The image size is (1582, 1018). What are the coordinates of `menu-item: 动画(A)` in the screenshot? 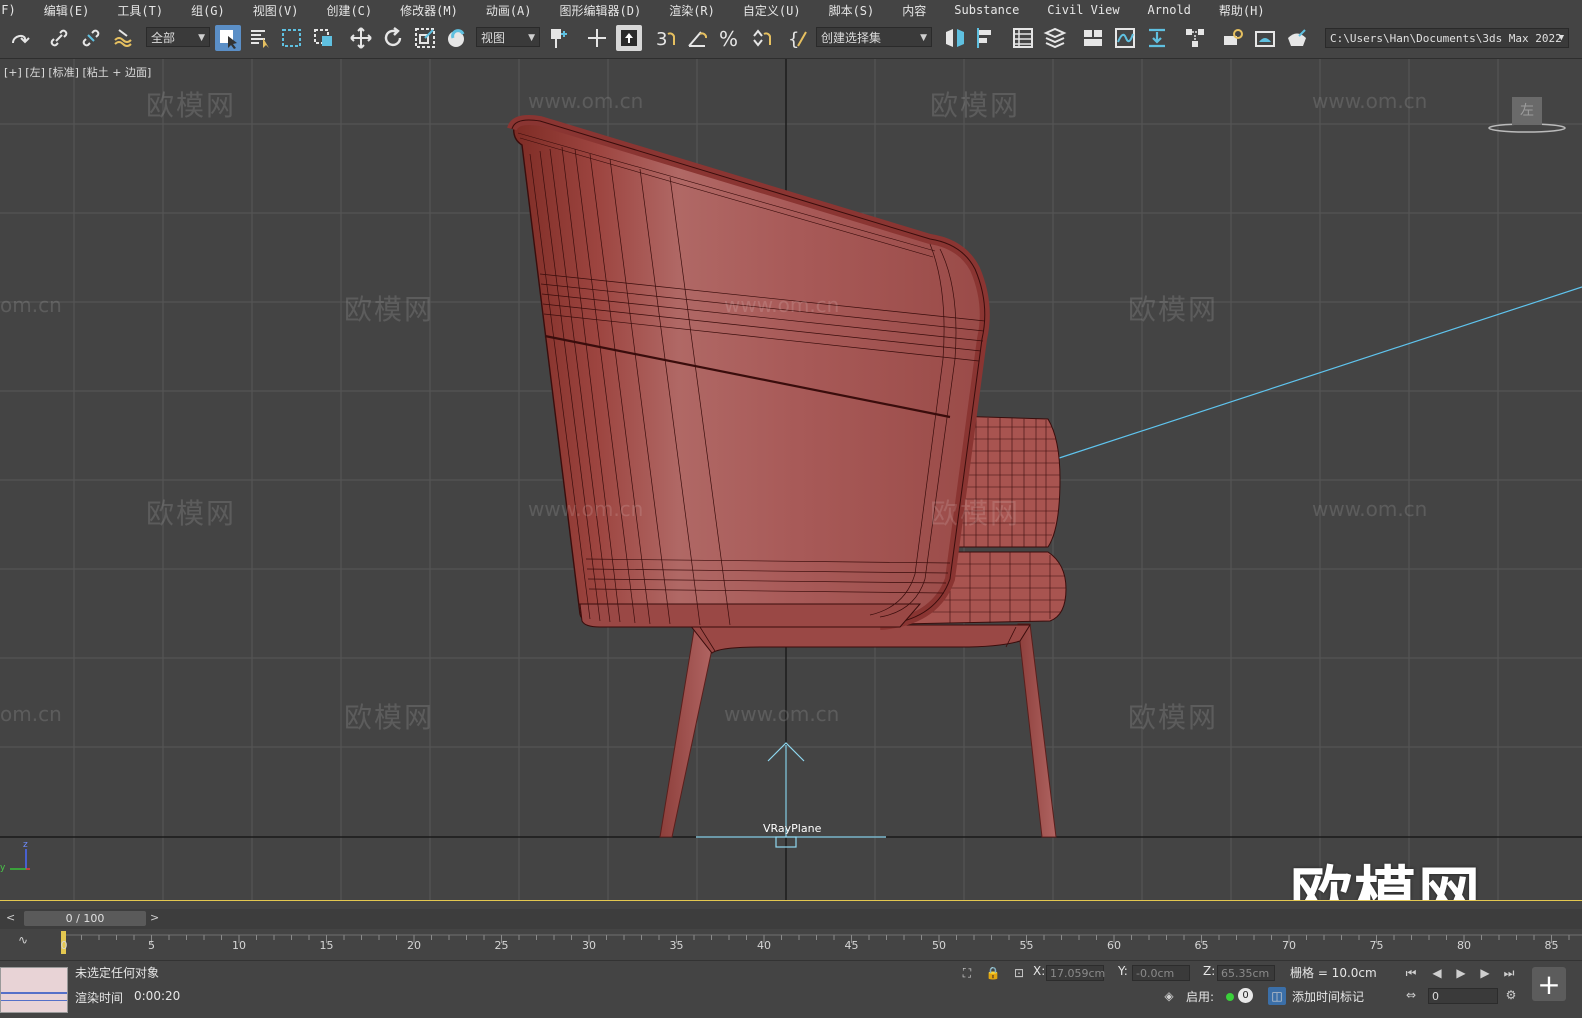 It's located at (509, 10).